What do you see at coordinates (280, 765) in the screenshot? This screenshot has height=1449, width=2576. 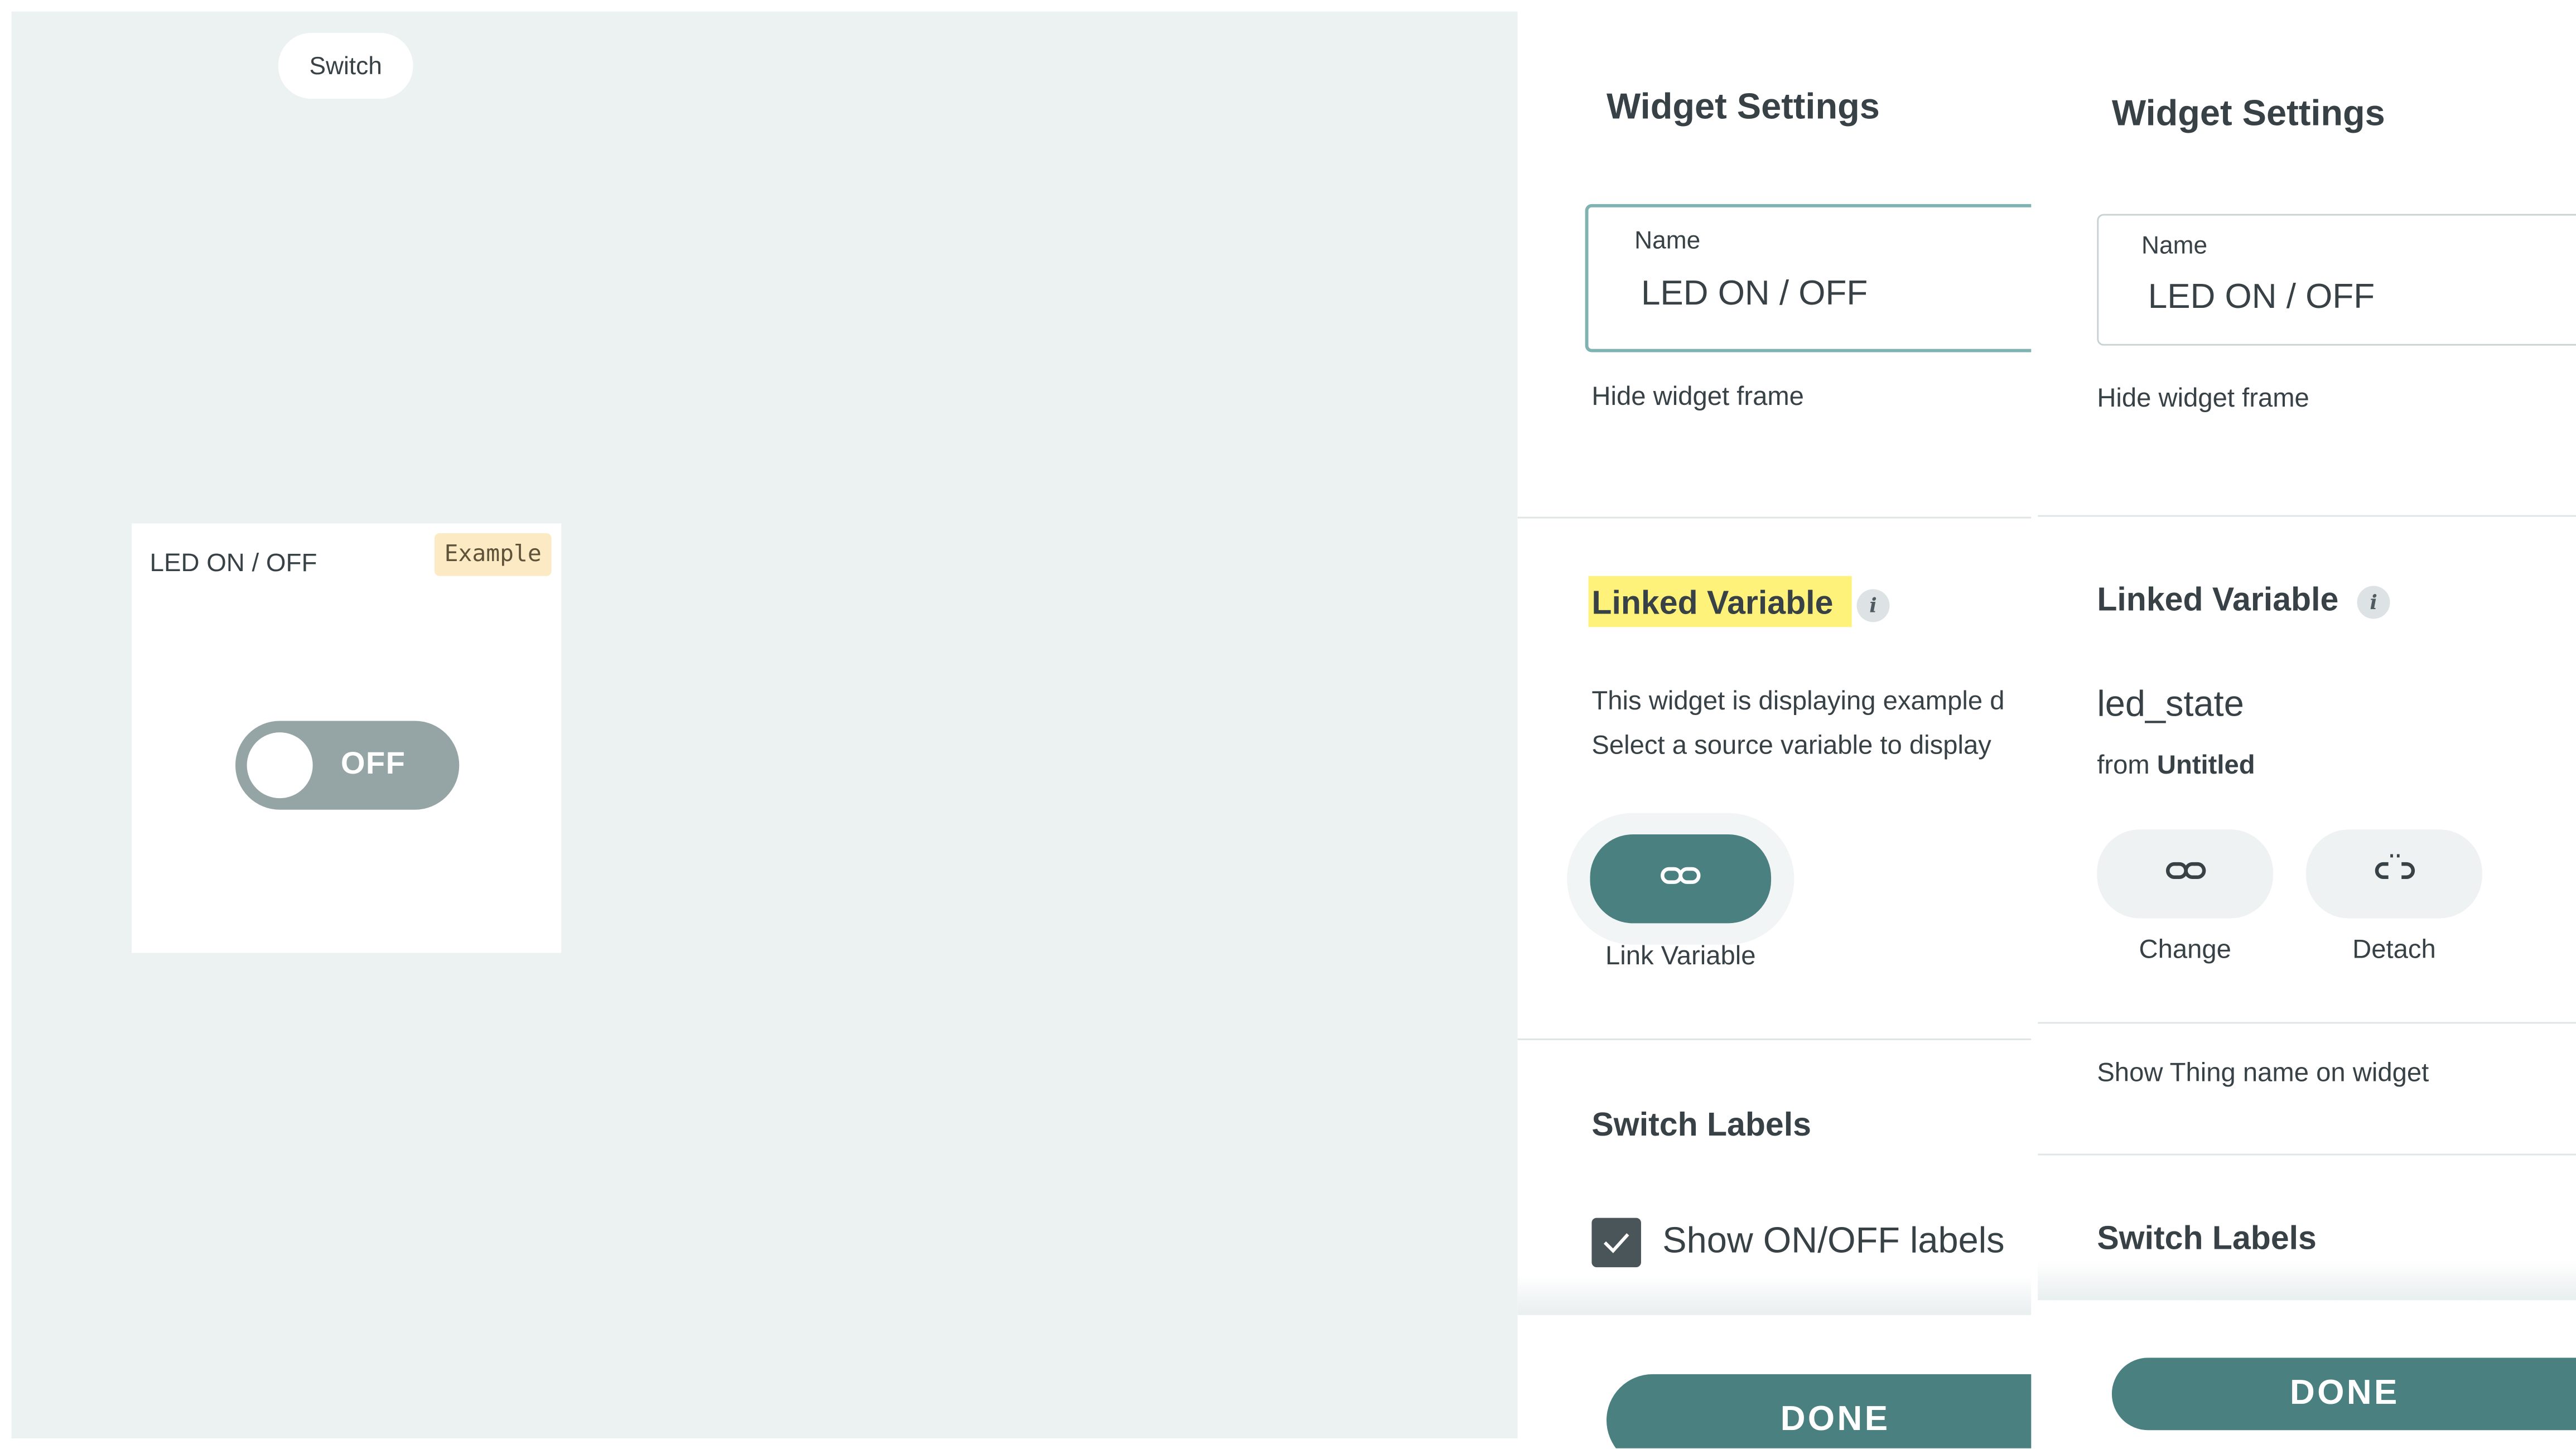 I see `toggle-knob` at bounding box center [280, 765].